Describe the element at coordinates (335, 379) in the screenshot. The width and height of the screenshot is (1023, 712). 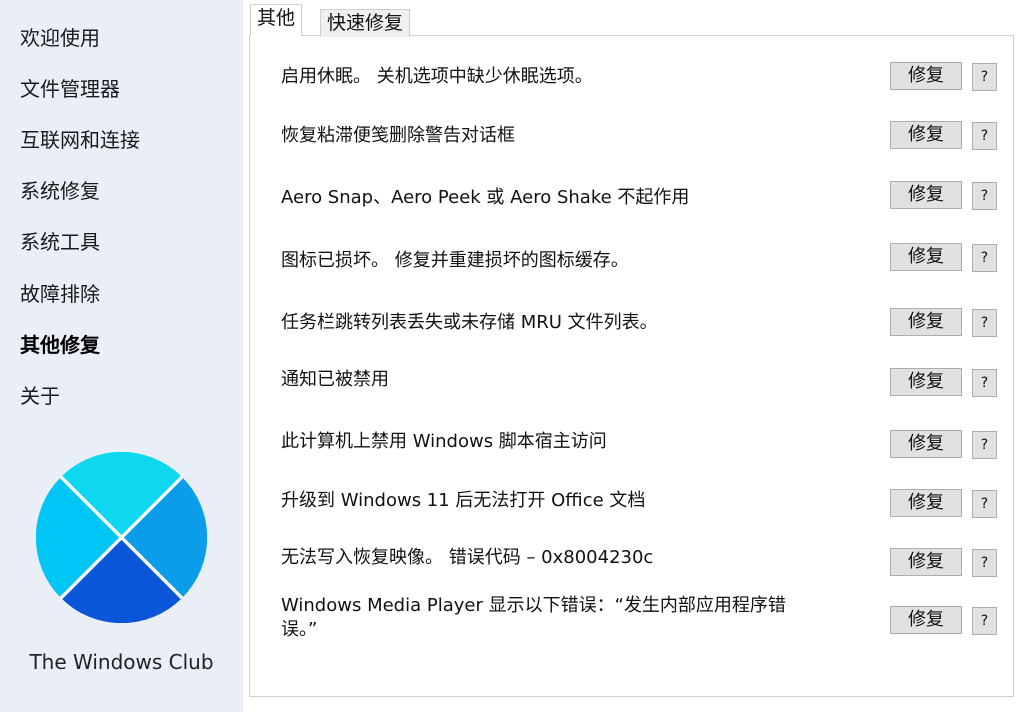
I see `fix-description: 通知已被禁用` at that location.